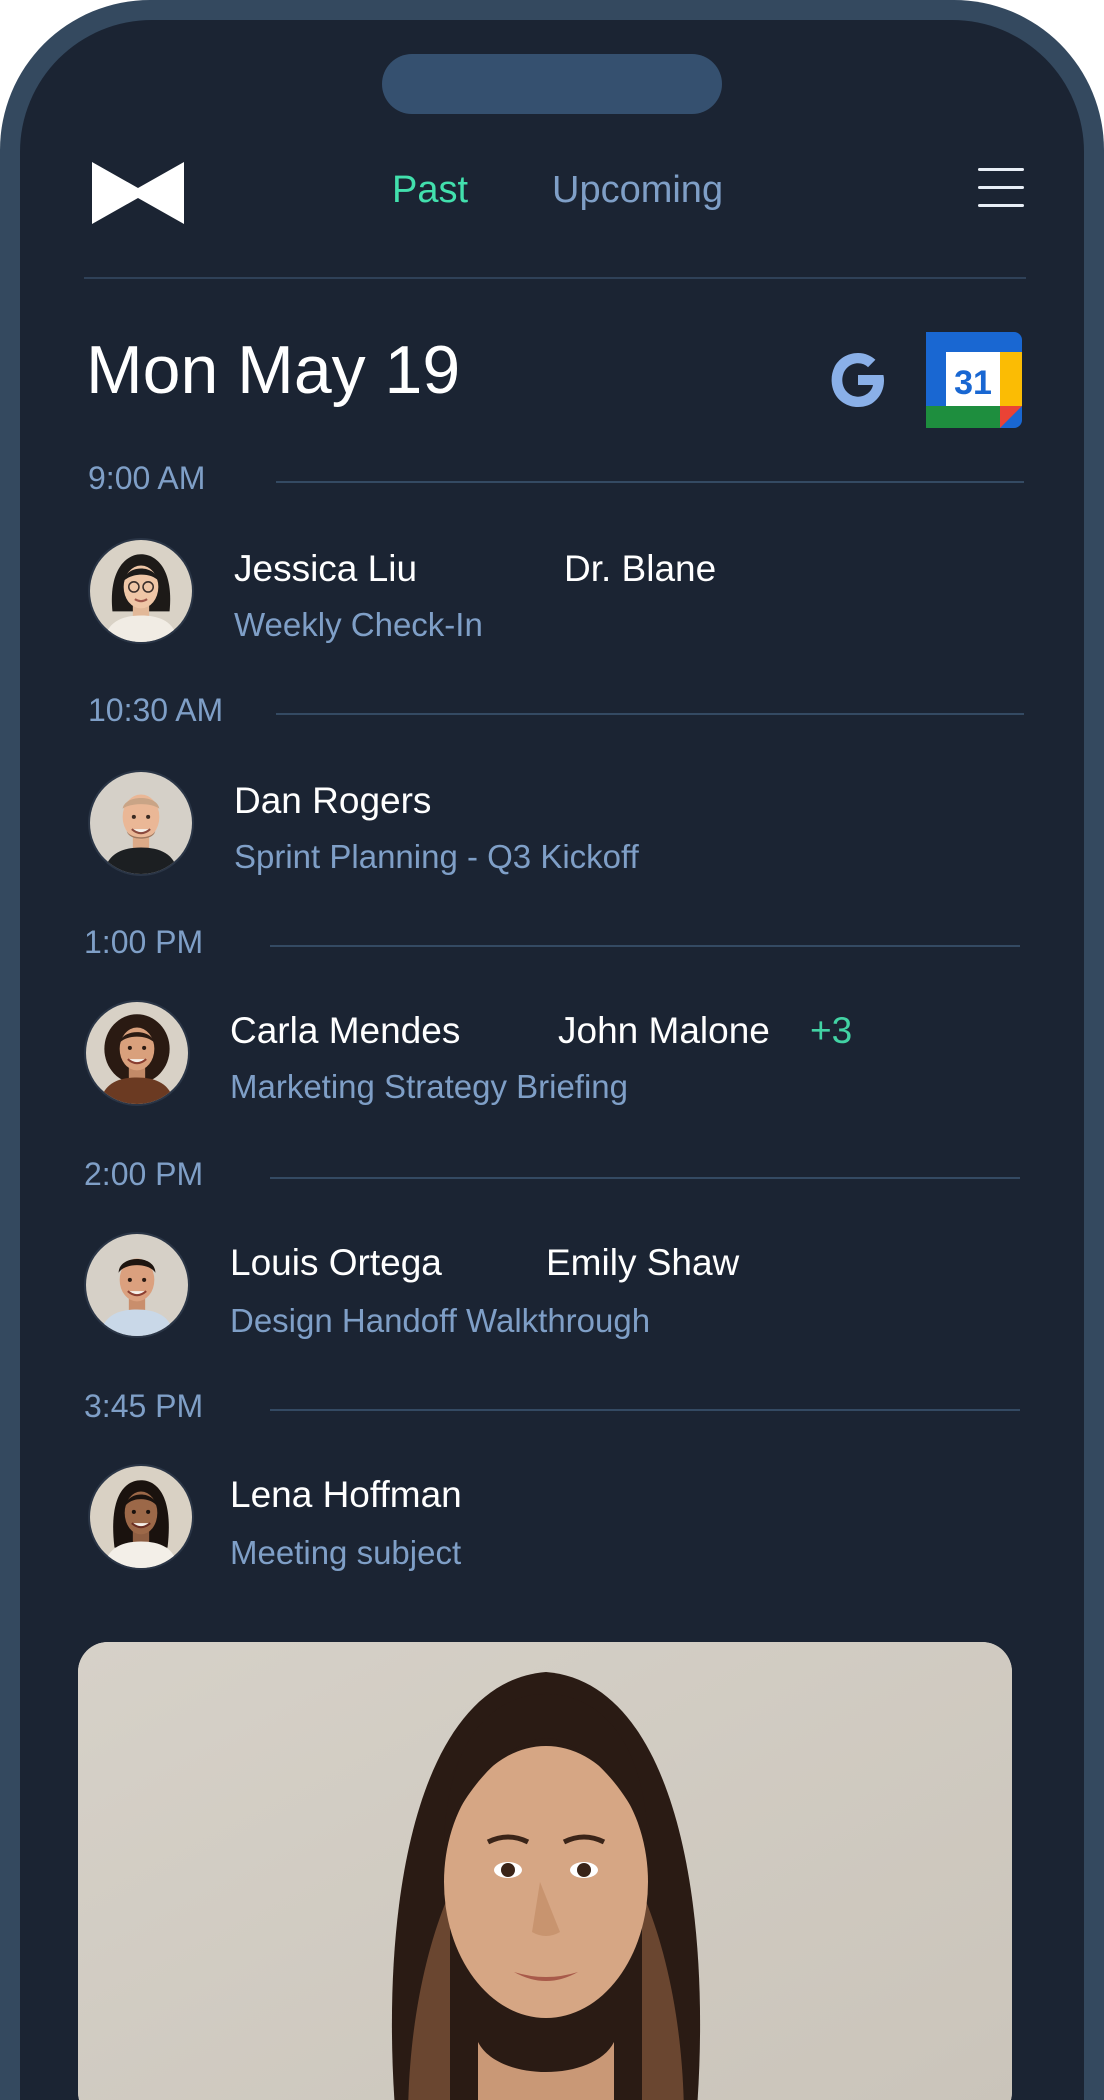 This screenshot has width=1104, height=2100. What do you see at coordinates (147, 478) in the screenshot?
I see `time-label: 9:00 AM` at bounding box center [147, 478].